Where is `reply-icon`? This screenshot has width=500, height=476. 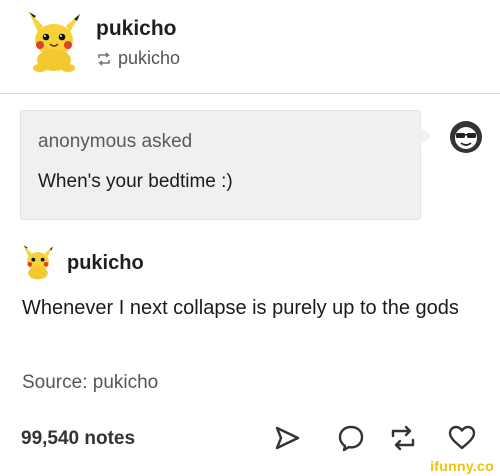 reply-icon is located at coordinates (351, 438).